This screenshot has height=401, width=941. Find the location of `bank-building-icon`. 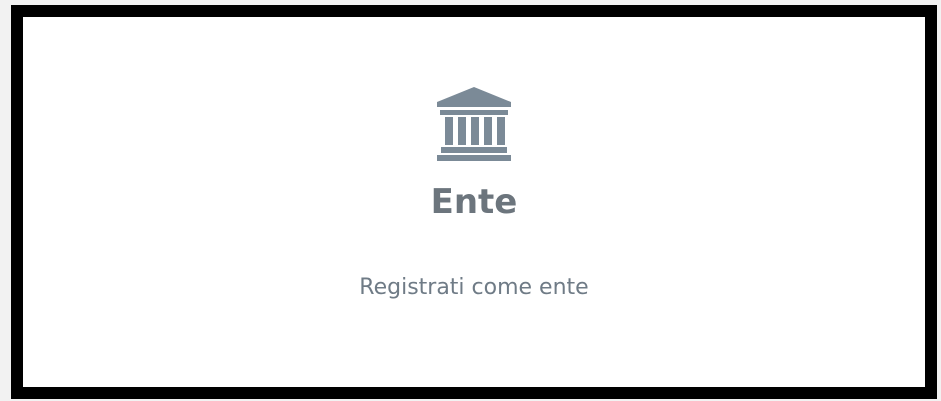

bank-building-icon is located at coordinates (474, 124).